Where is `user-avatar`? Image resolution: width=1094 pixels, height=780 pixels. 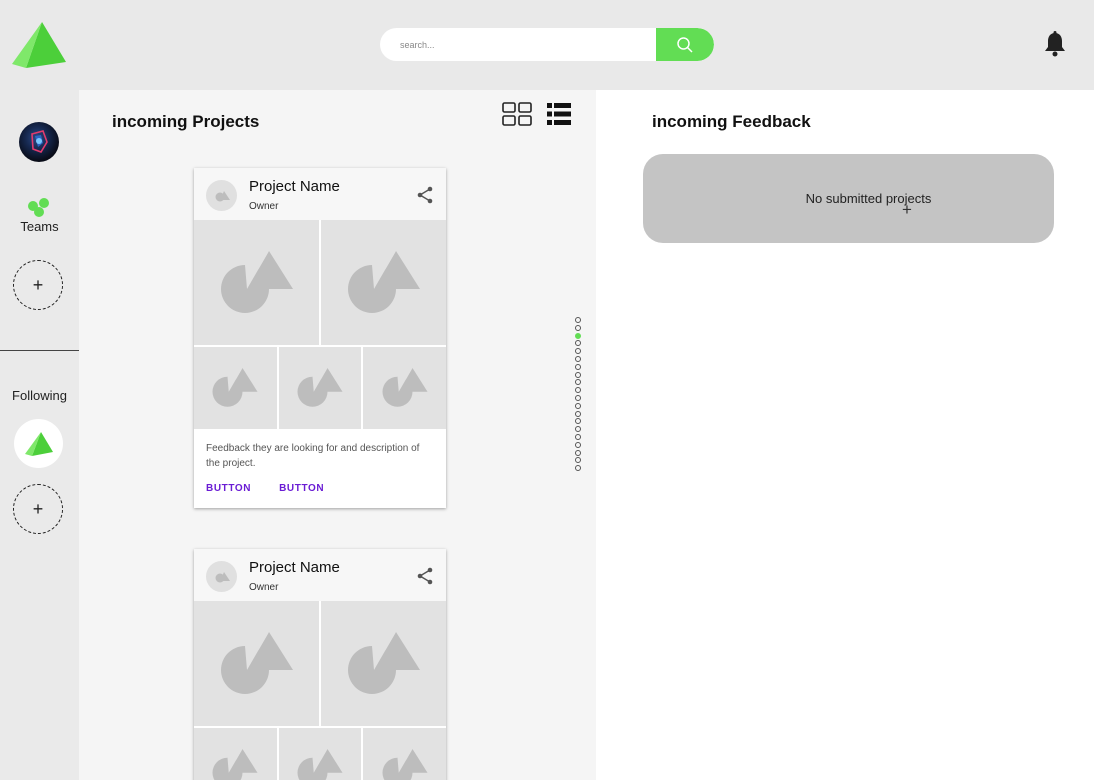
user-avatar is located at coordinates (39, 142).